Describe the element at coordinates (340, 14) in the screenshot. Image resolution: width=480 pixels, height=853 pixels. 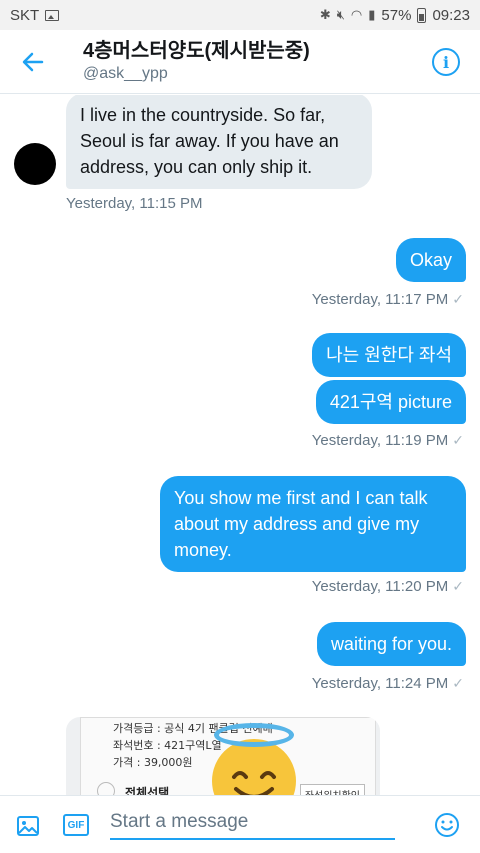
I see `mute-icon: 🔇︎` at that location.